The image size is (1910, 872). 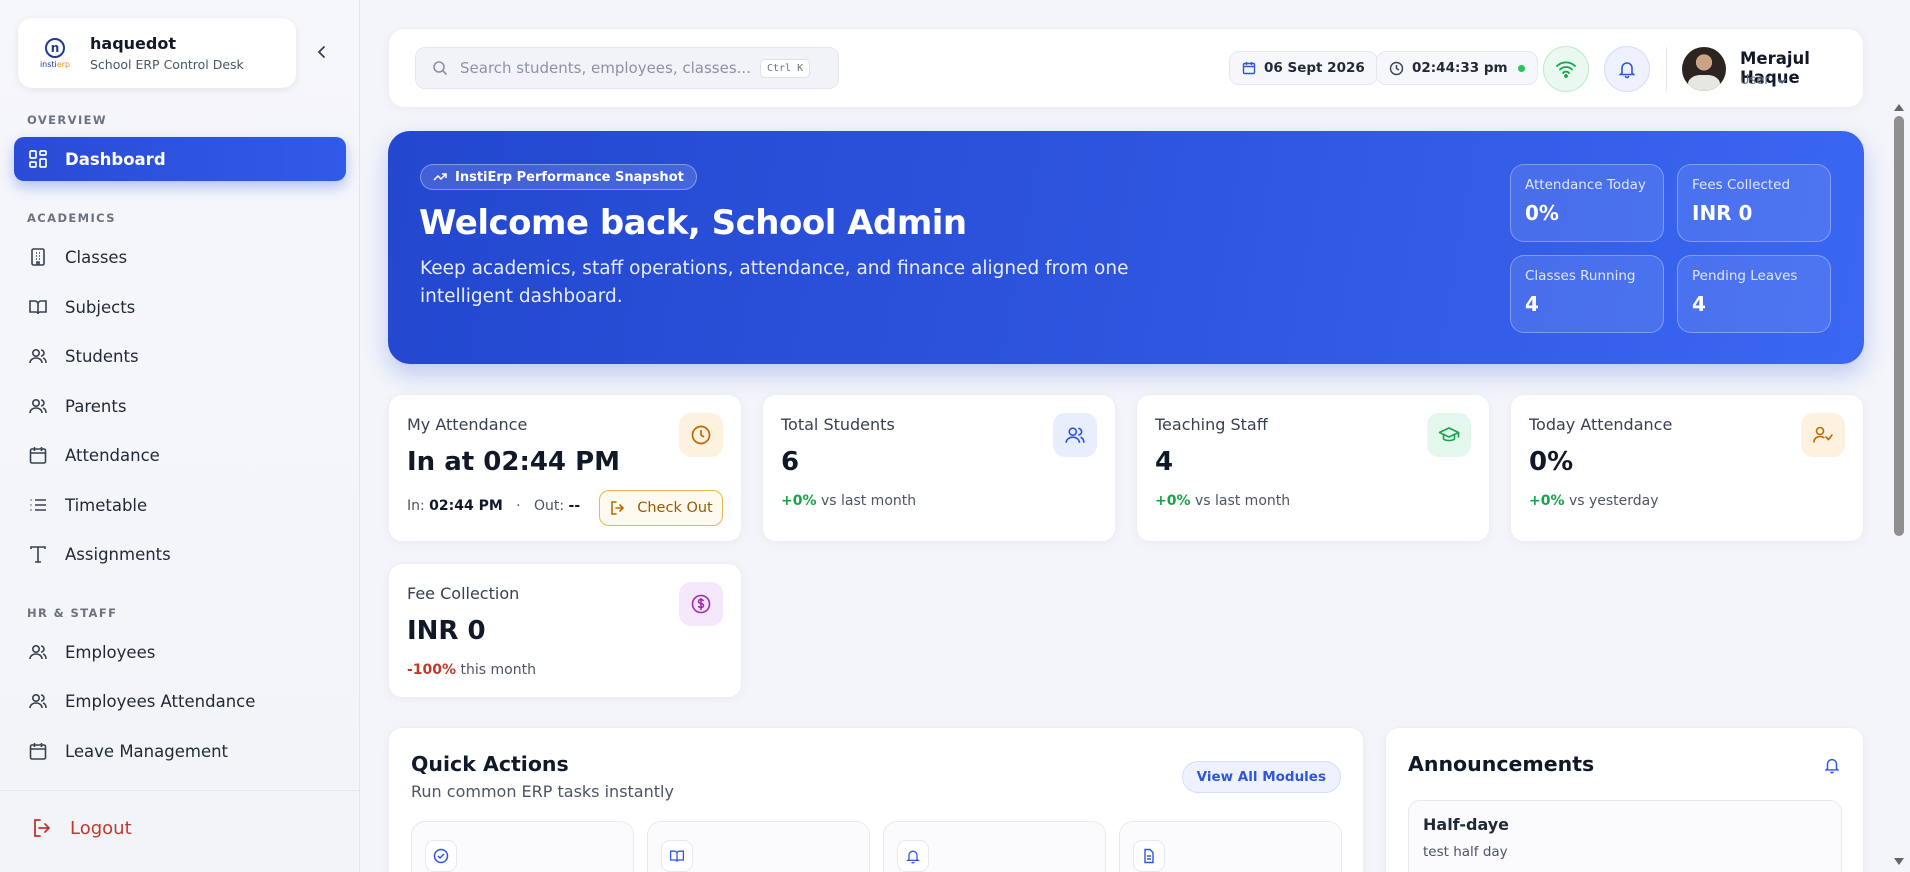 What do you see at coordinates (180, 652) in the screenshot?
I see `sidebar-item-employees: Employees` at bounding box center [180, 652].